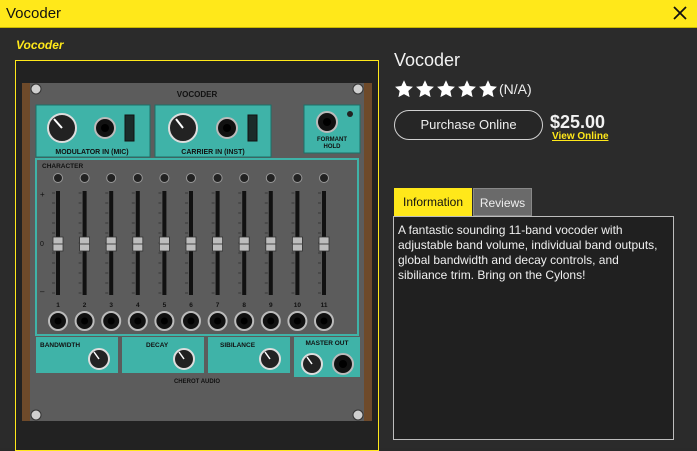 This screenshot has width=697, height=451. I want to click on close-icon, so click(680, 13).